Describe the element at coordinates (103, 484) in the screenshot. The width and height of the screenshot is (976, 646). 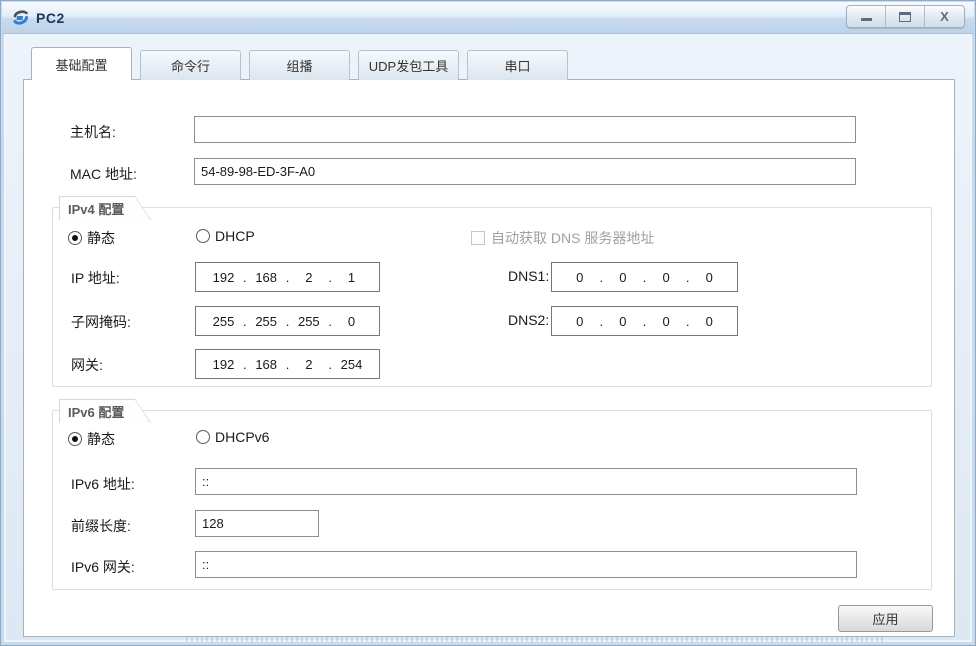
I see `ipv6-address-label: IPv6 地址:` at that location.